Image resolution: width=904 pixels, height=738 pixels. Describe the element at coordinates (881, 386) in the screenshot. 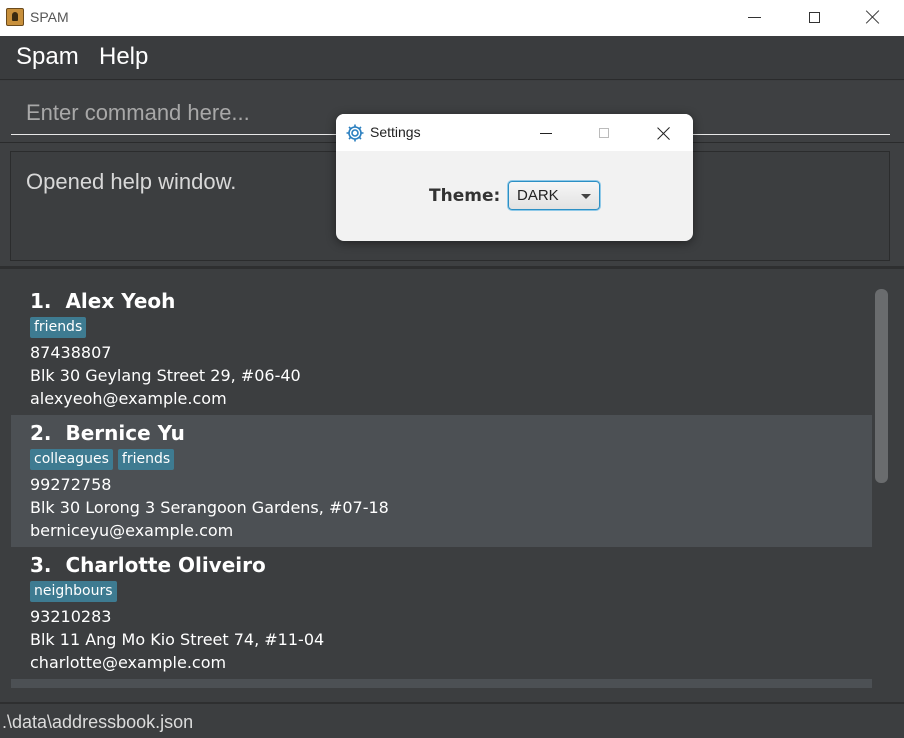

I see `list-scrollbar` at that location.